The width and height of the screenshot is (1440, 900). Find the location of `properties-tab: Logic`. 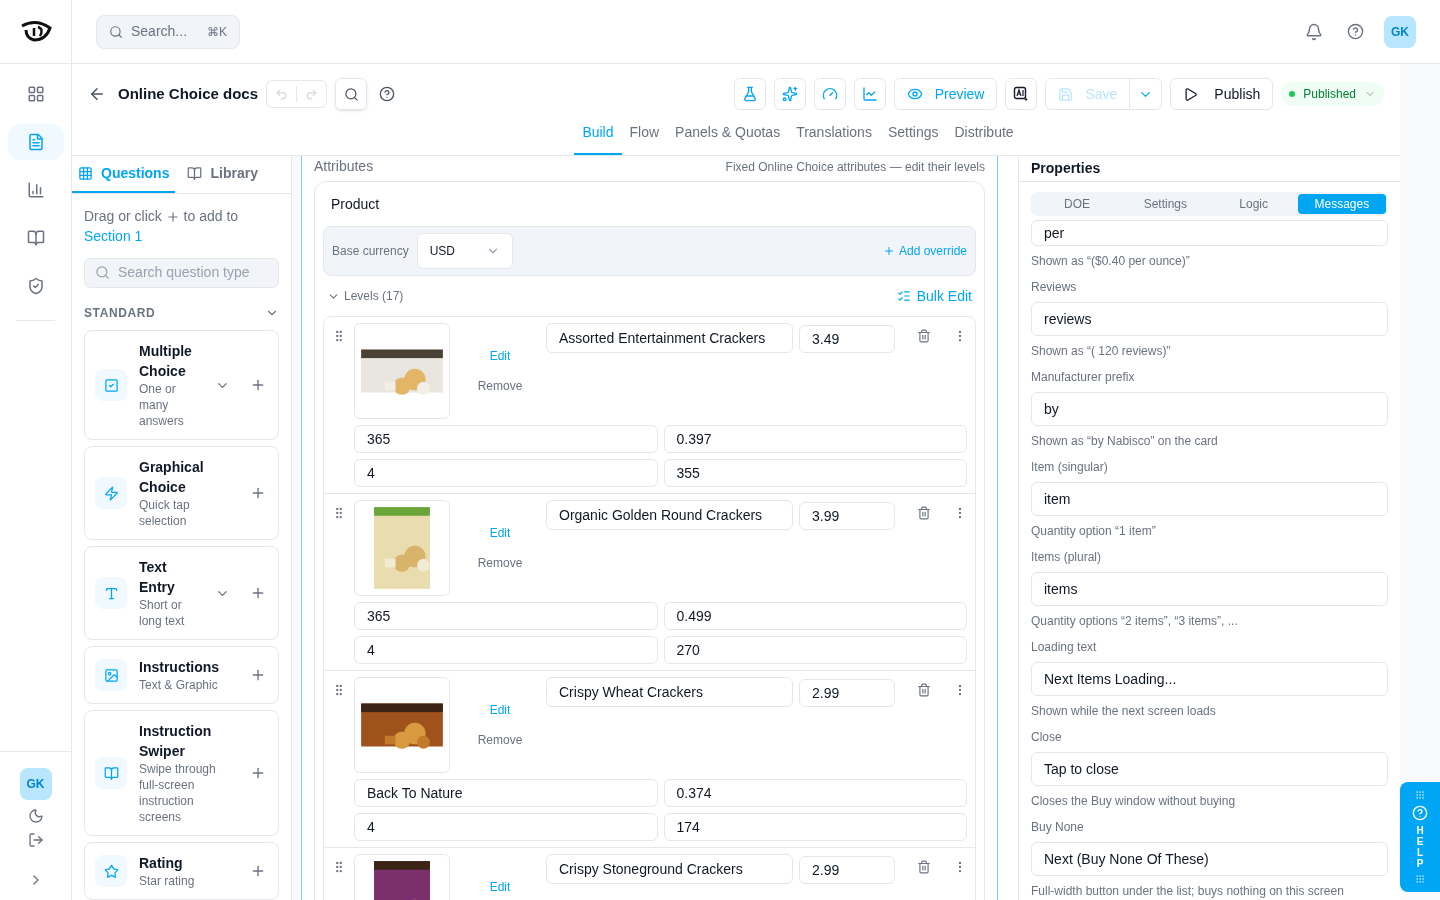

properties-tab: Logic is located at coordinates (1253, 203).